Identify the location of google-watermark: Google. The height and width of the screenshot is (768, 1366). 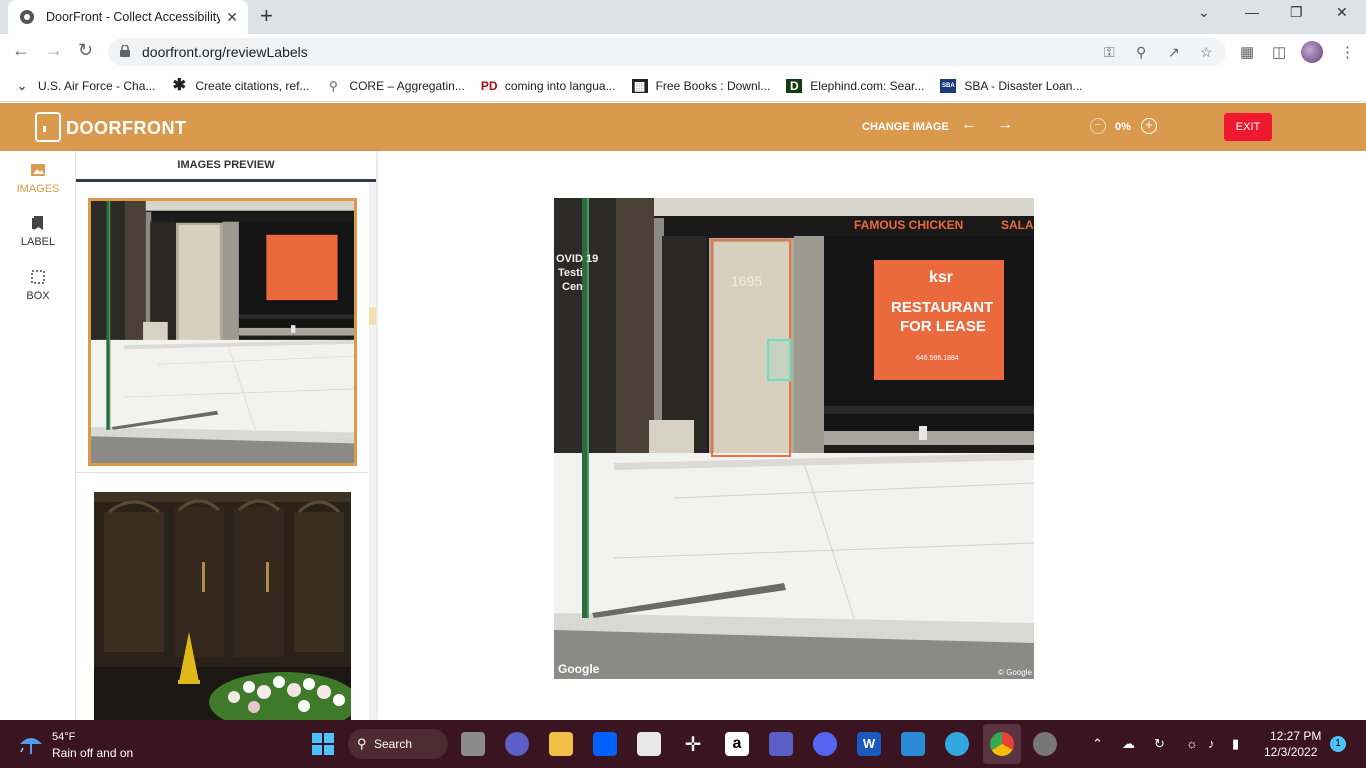
(579, 669).